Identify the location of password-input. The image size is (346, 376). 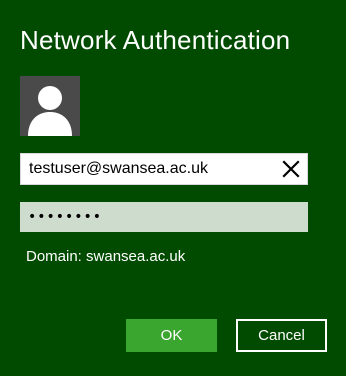
(164, 217).